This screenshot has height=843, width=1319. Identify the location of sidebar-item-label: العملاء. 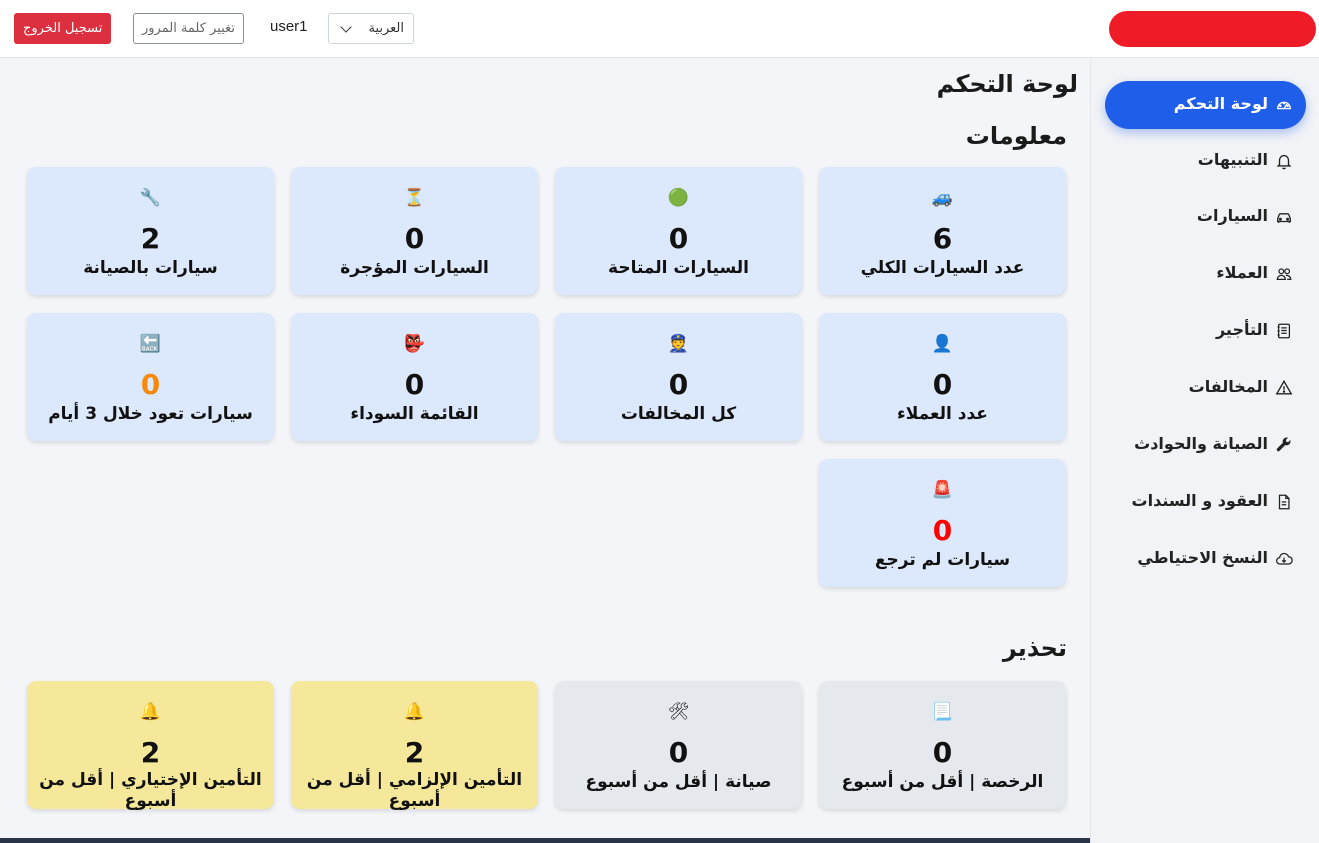
(1242, 272).